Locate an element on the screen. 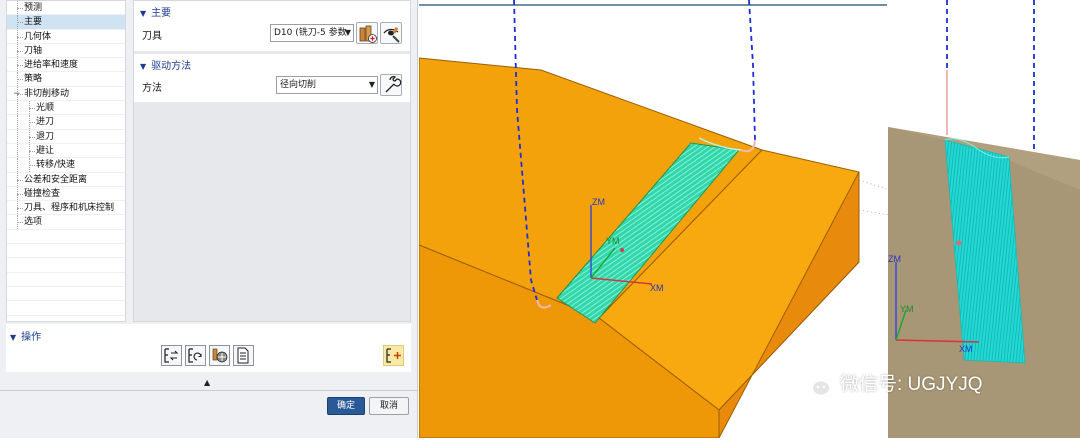  ok-button: 确定 is located at coordinates (346, 406).